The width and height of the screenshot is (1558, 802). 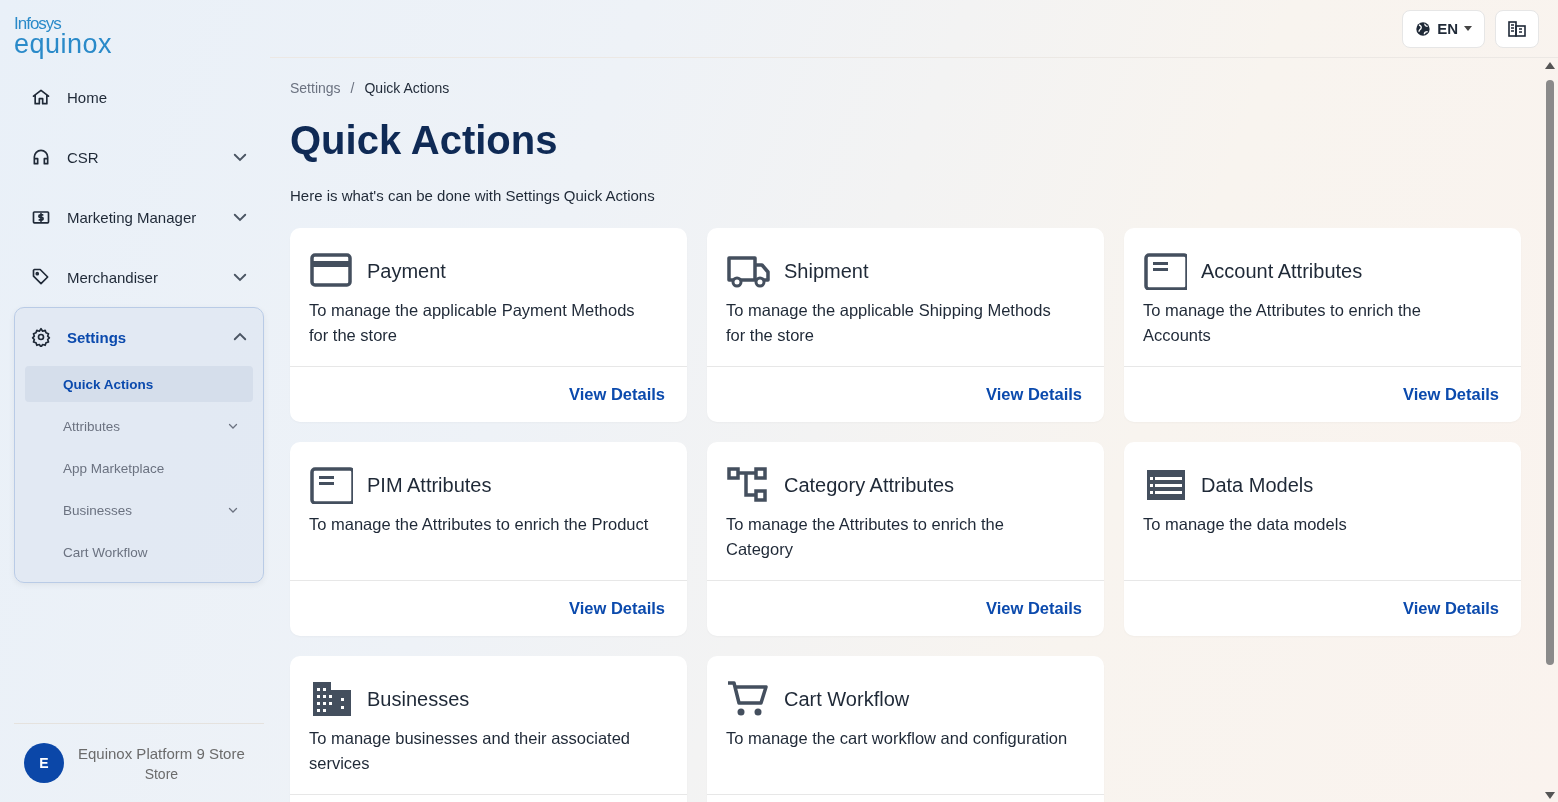 What do you see at coordinates (161, 773) in the screenshot?
I see `store-role: Store` at bounding box center [161, 773].